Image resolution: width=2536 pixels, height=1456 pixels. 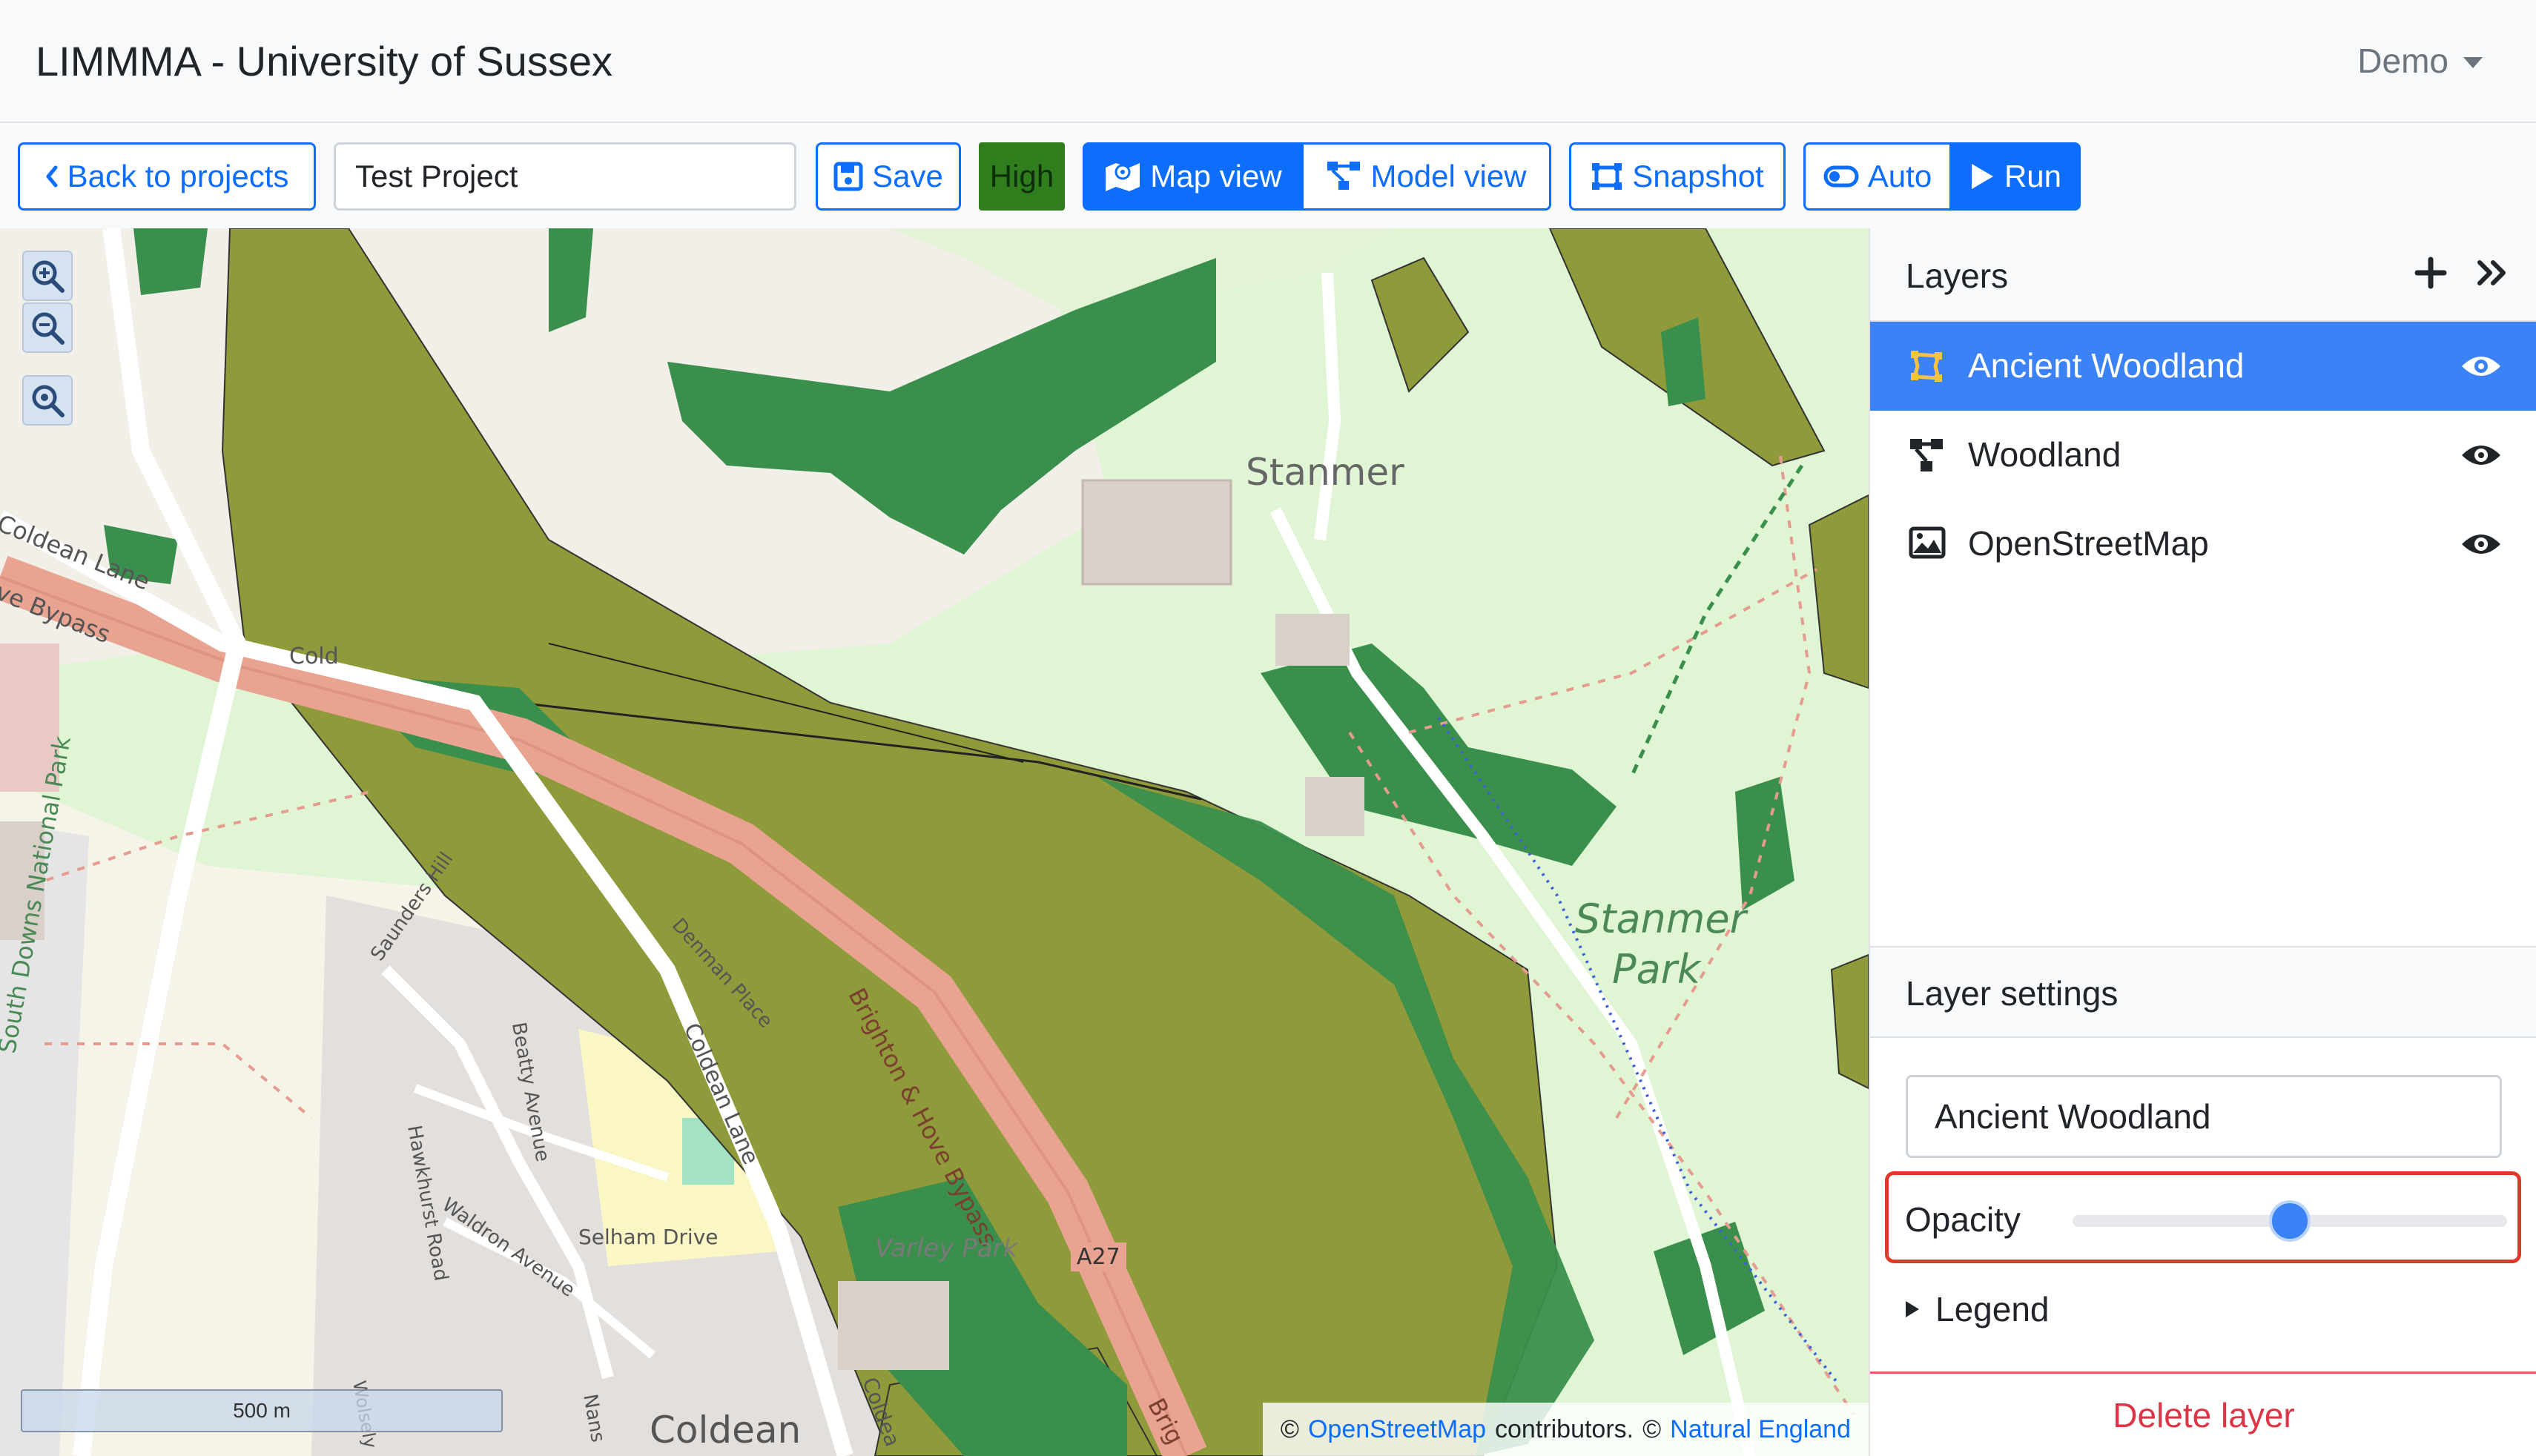 I want to click on project-name-value: Test Project, so click(x=437, y=176).